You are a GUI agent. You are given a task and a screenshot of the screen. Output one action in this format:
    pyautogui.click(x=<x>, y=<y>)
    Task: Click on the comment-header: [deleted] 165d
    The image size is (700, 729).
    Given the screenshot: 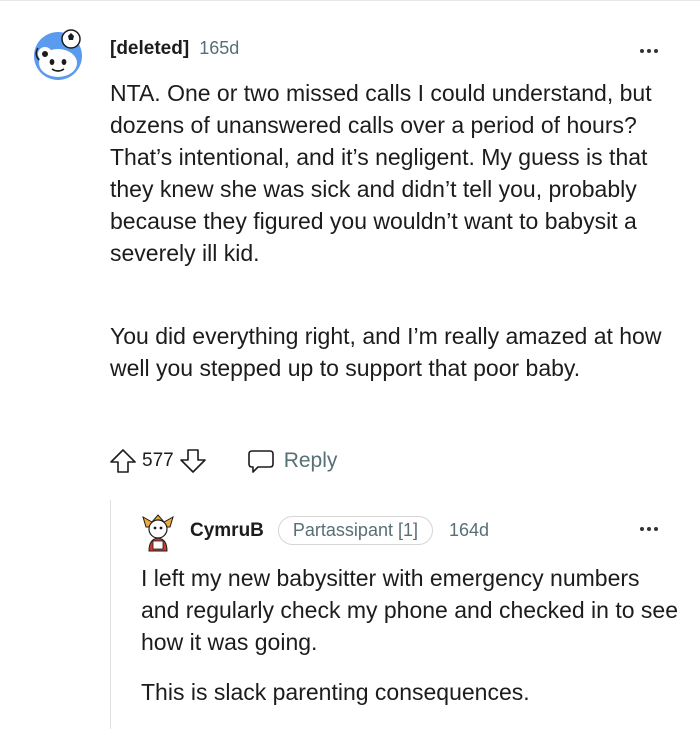 What is the action you would take?
    pyautogui.click(x=174, y=49)
    